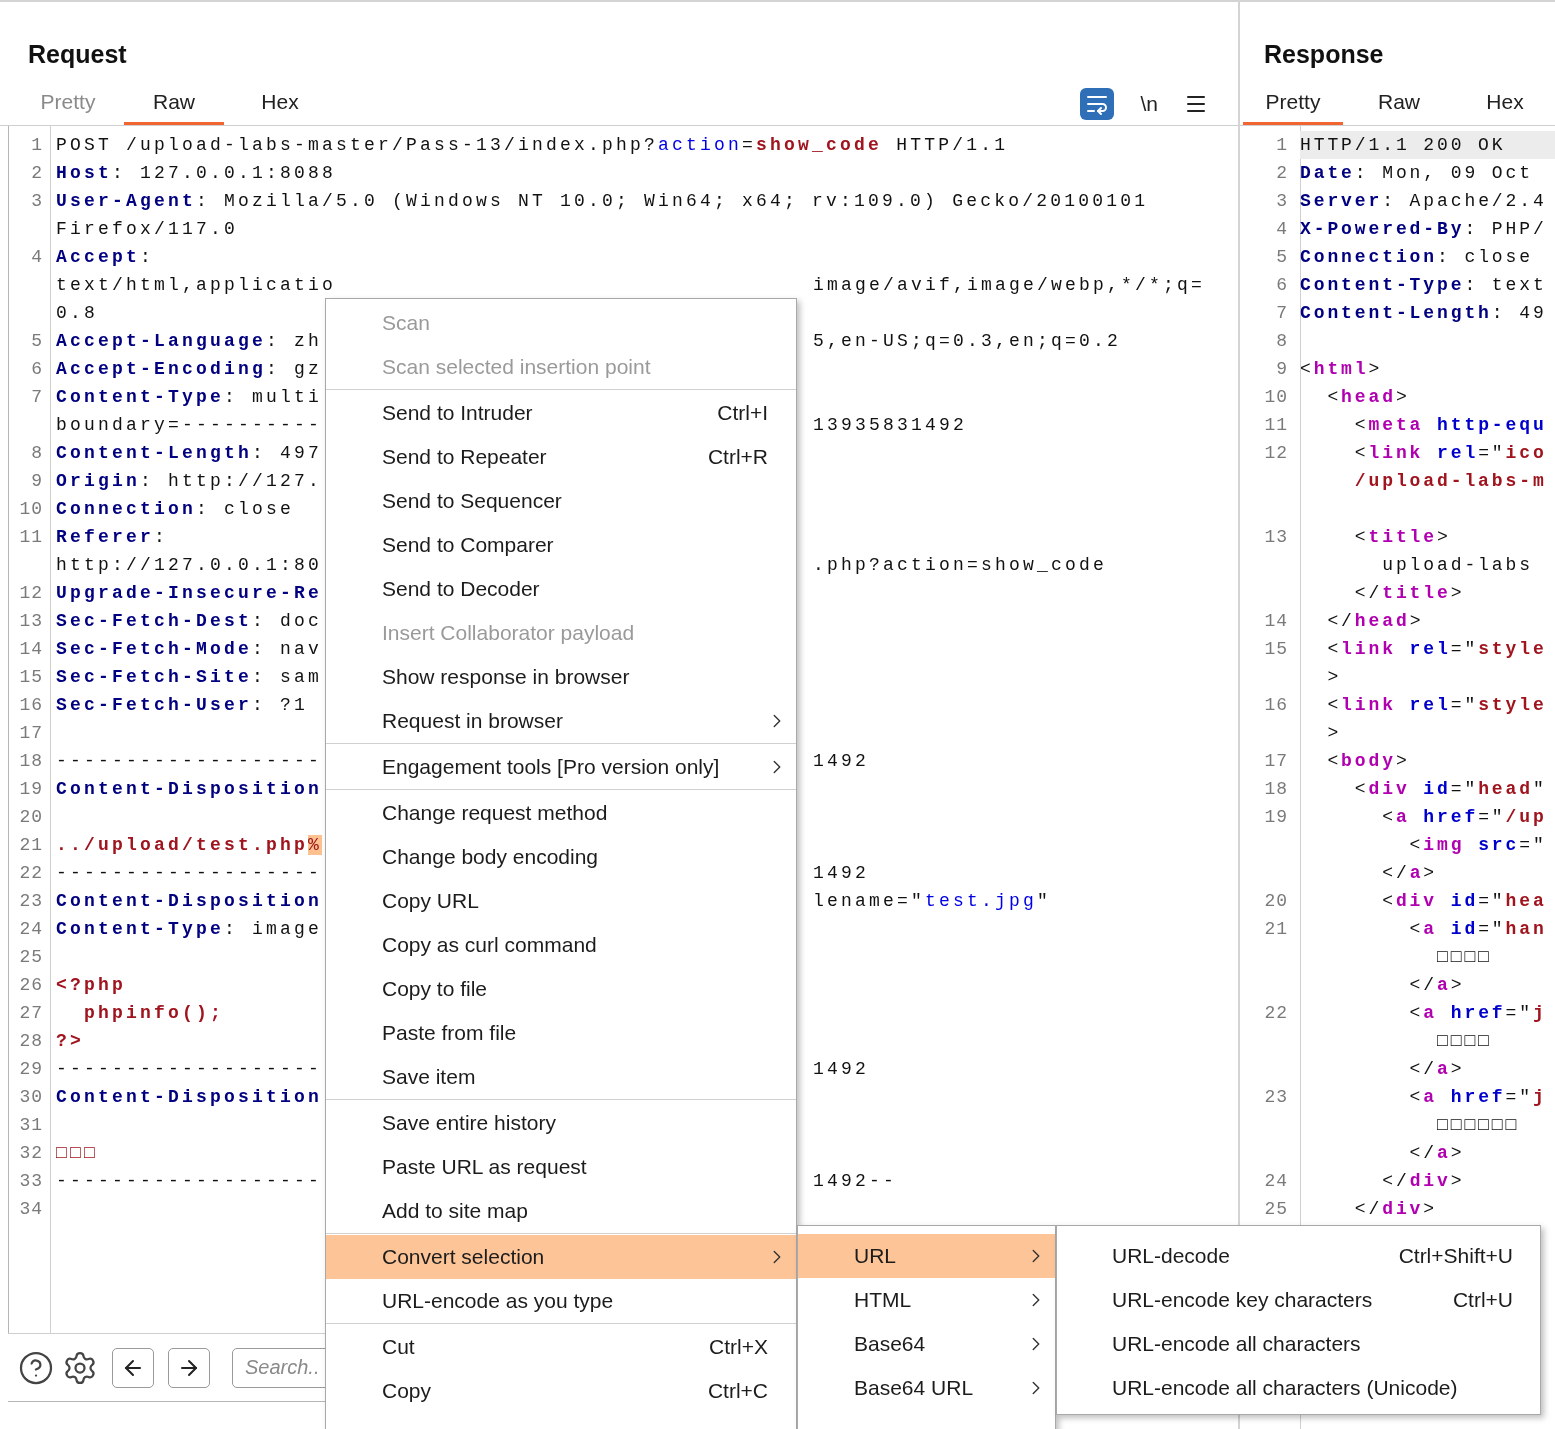  Describe the element at coordinates (31, 705) in the screenshot. I see `line-number: 16` at that location.